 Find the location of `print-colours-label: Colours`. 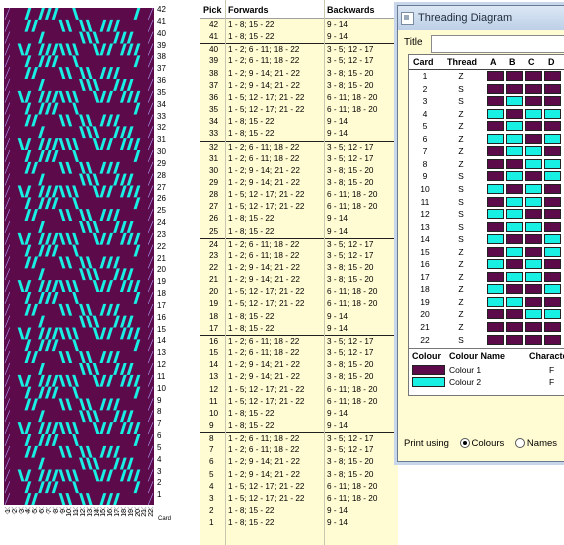

print-colours-label: Colours is located at coordinates (488, 443).